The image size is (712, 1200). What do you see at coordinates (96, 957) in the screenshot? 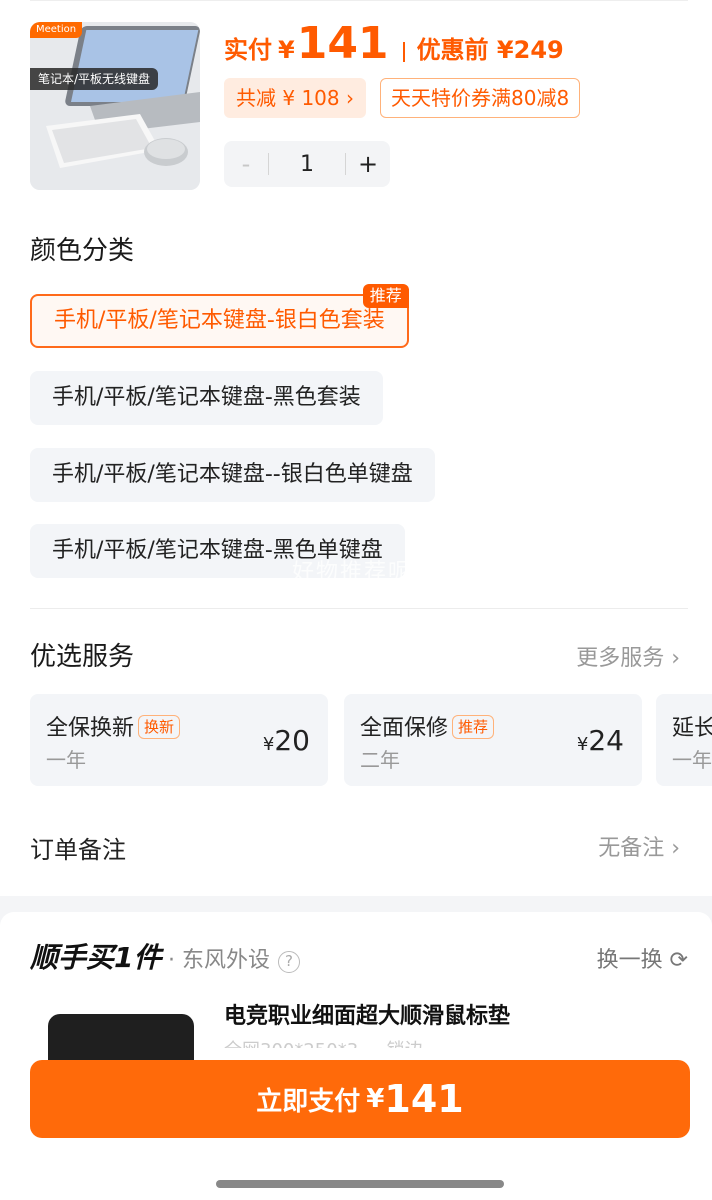
I see `recommend-title: 顺手买1件` at bounding box center [96, 957].